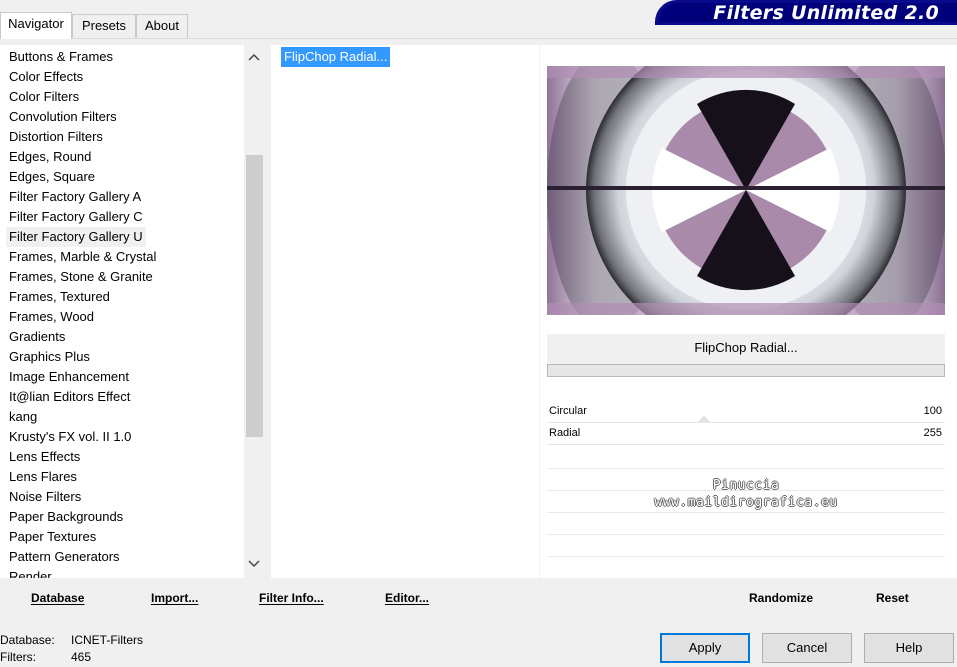  What do you see at coordinates (909, 648) in the screenshot?
I see `help-button: Help` at bounding box center [909, 648].